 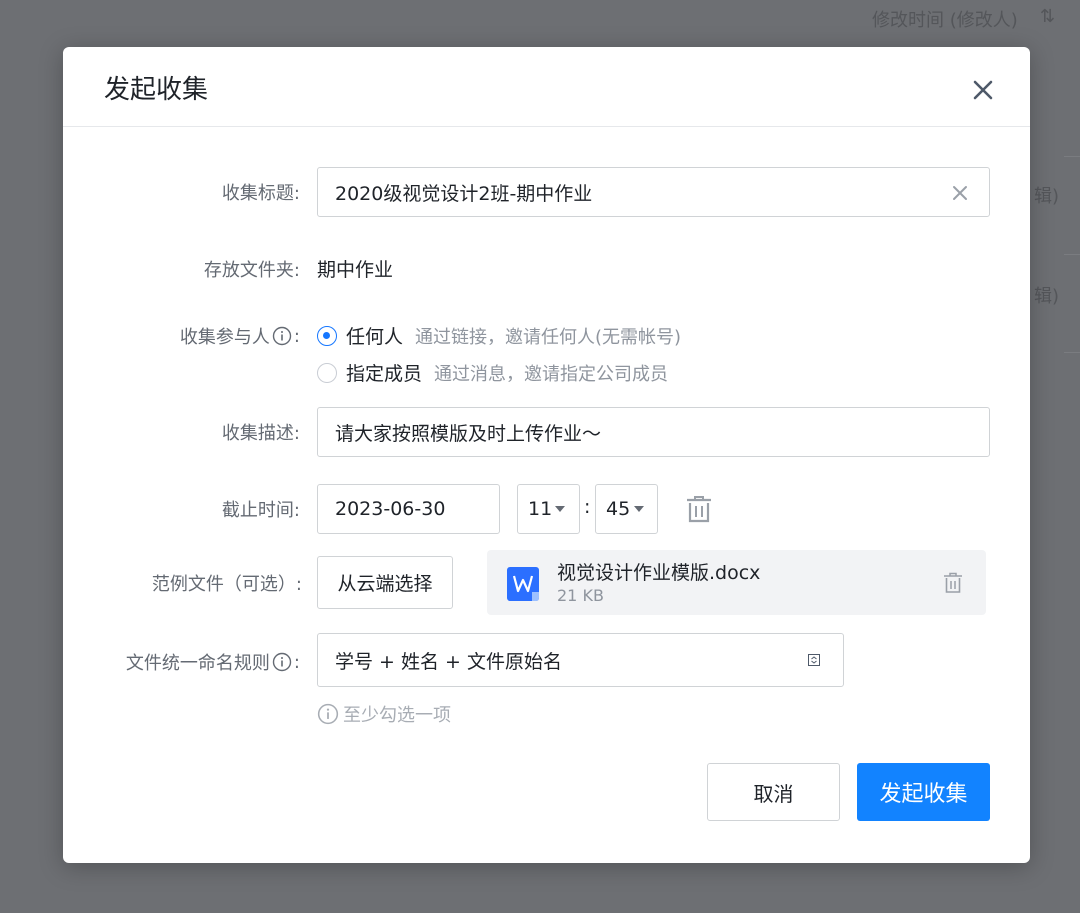 I want to click on participants-label: 收集参与人 :, so click(x=239, y=337).